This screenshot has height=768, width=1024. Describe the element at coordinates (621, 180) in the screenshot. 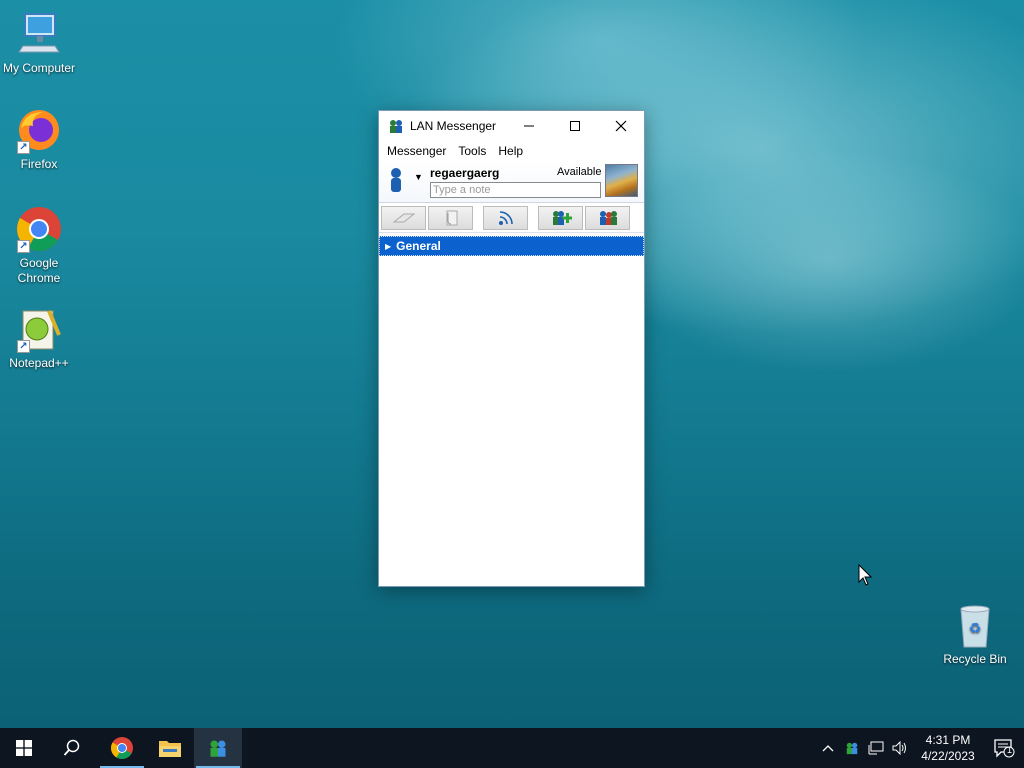

I see `avatar` at that location.